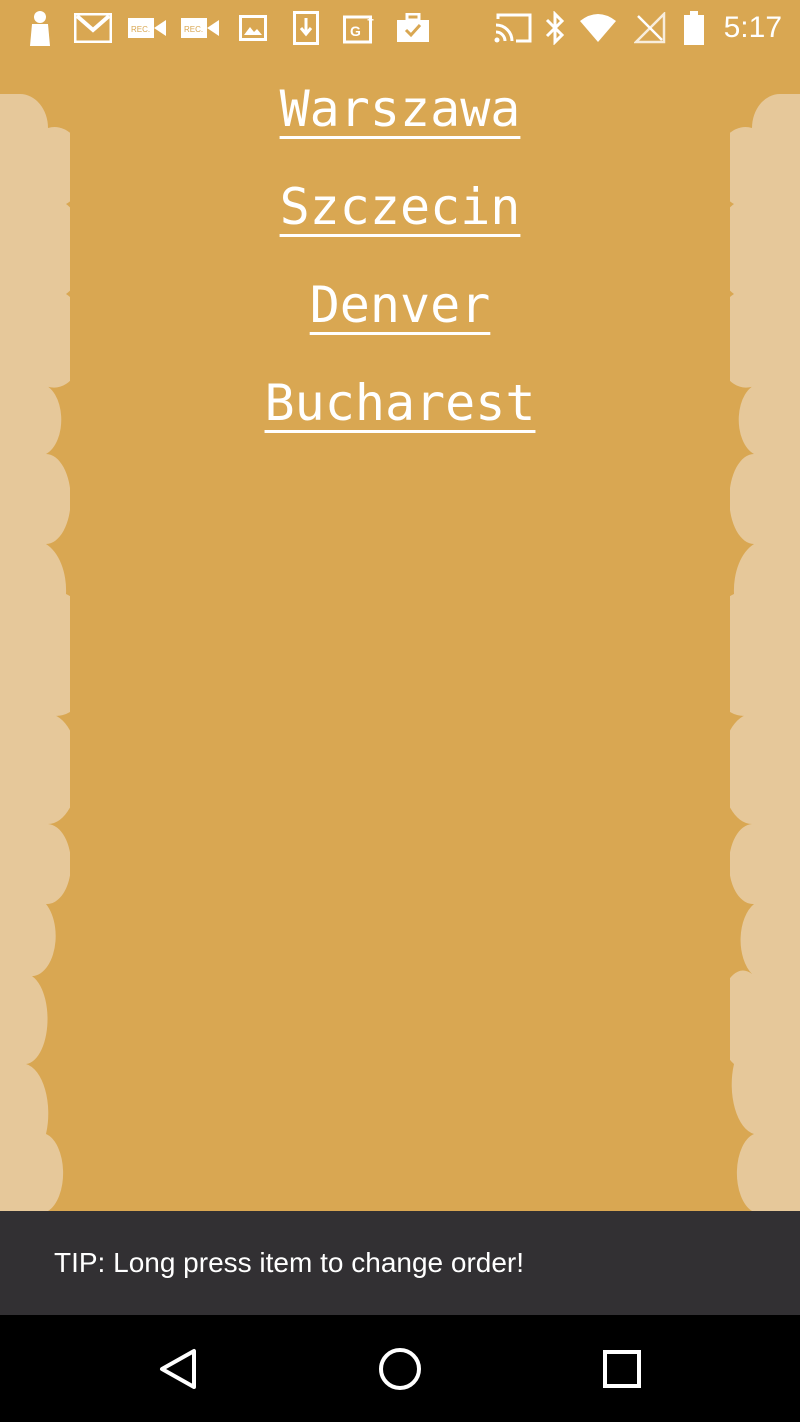  Describe the element at coordinates (400, 403) in the screenshot. I see `city-item-bucharest: Bucharest` at that location.